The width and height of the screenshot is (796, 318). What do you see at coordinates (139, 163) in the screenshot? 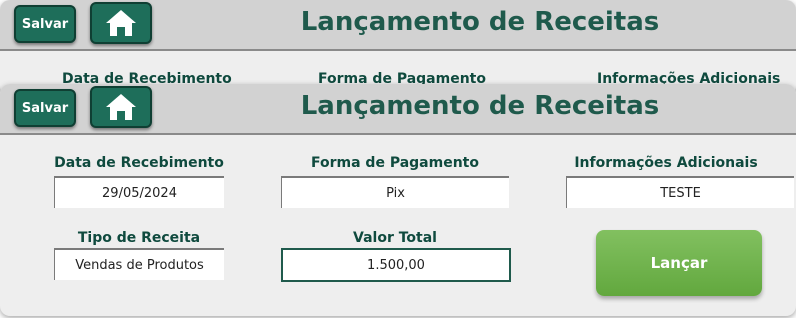
I see `data-recebimento-label: Data de Recebimento` at bounding box center [139, 163].